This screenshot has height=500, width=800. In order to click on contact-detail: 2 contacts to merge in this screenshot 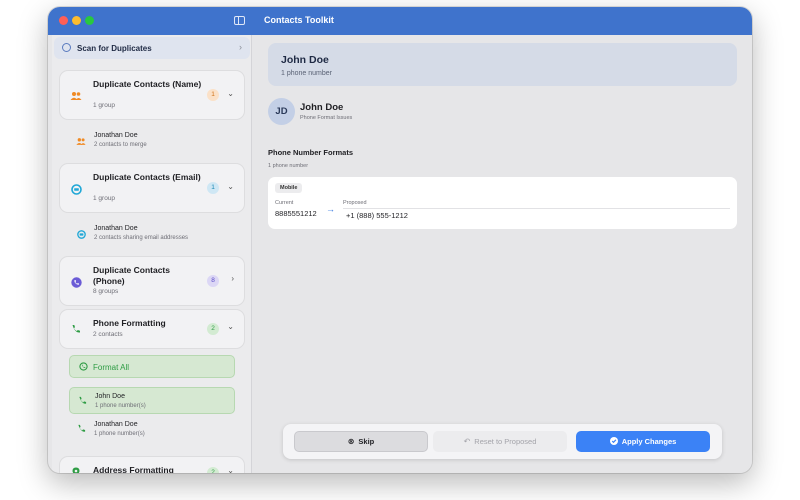, I will do `click(120, 145)`.